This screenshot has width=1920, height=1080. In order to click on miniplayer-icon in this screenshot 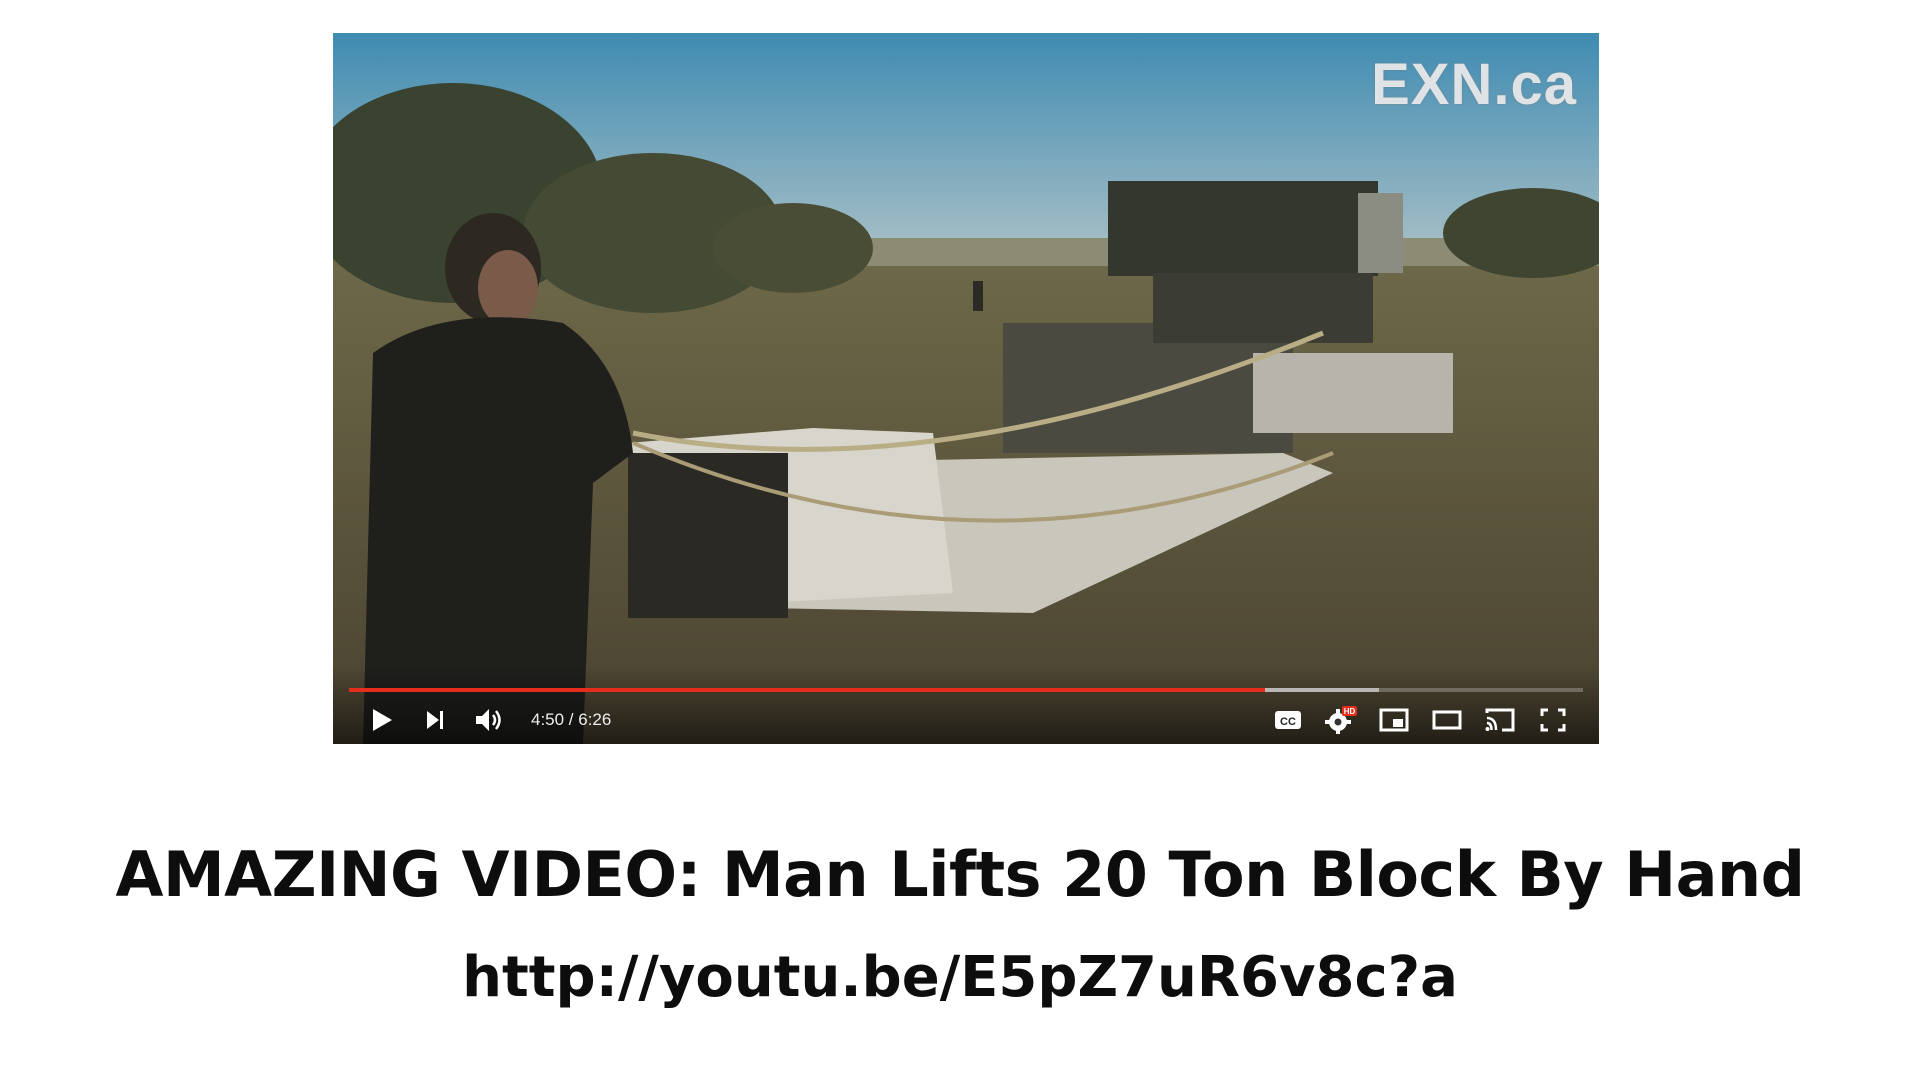, I will do `click(1393, 720)`.